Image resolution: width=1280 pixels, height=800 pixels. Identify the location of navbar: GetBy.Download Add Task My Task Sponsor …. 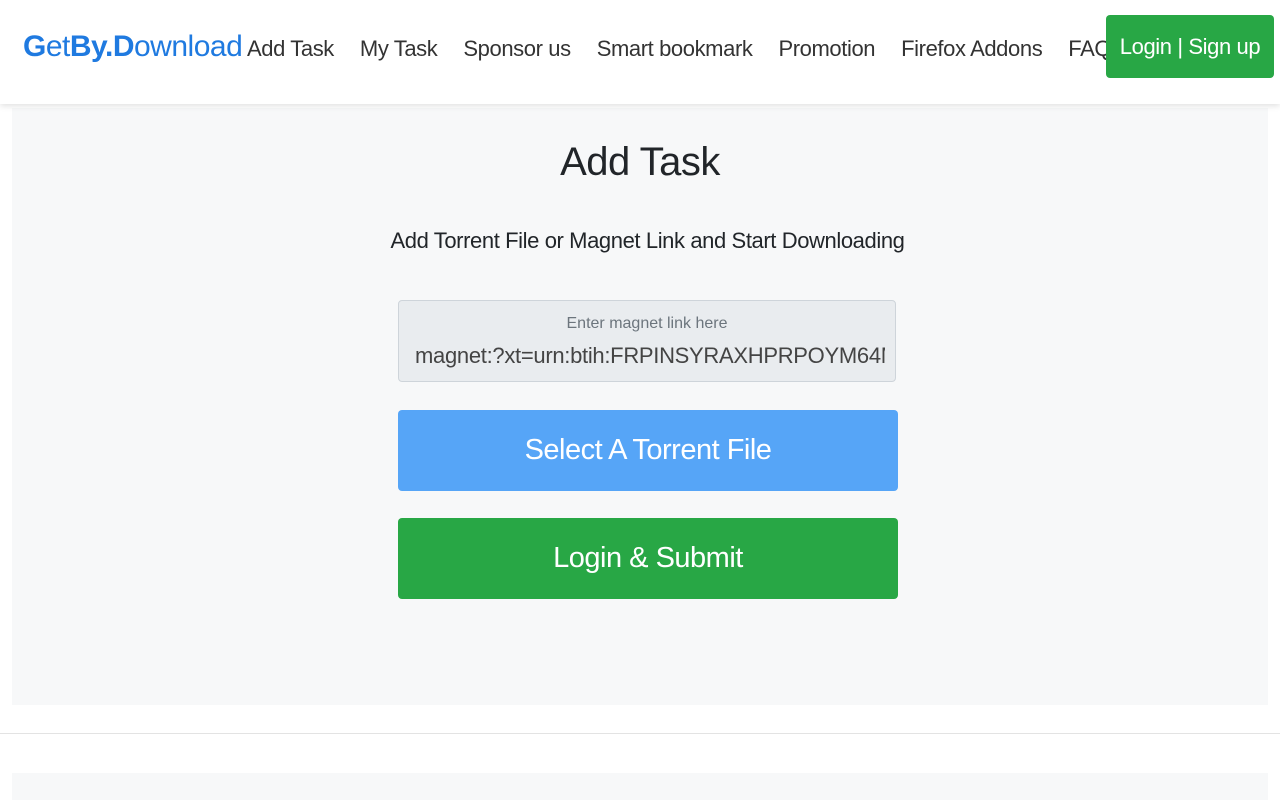
(640, 52).